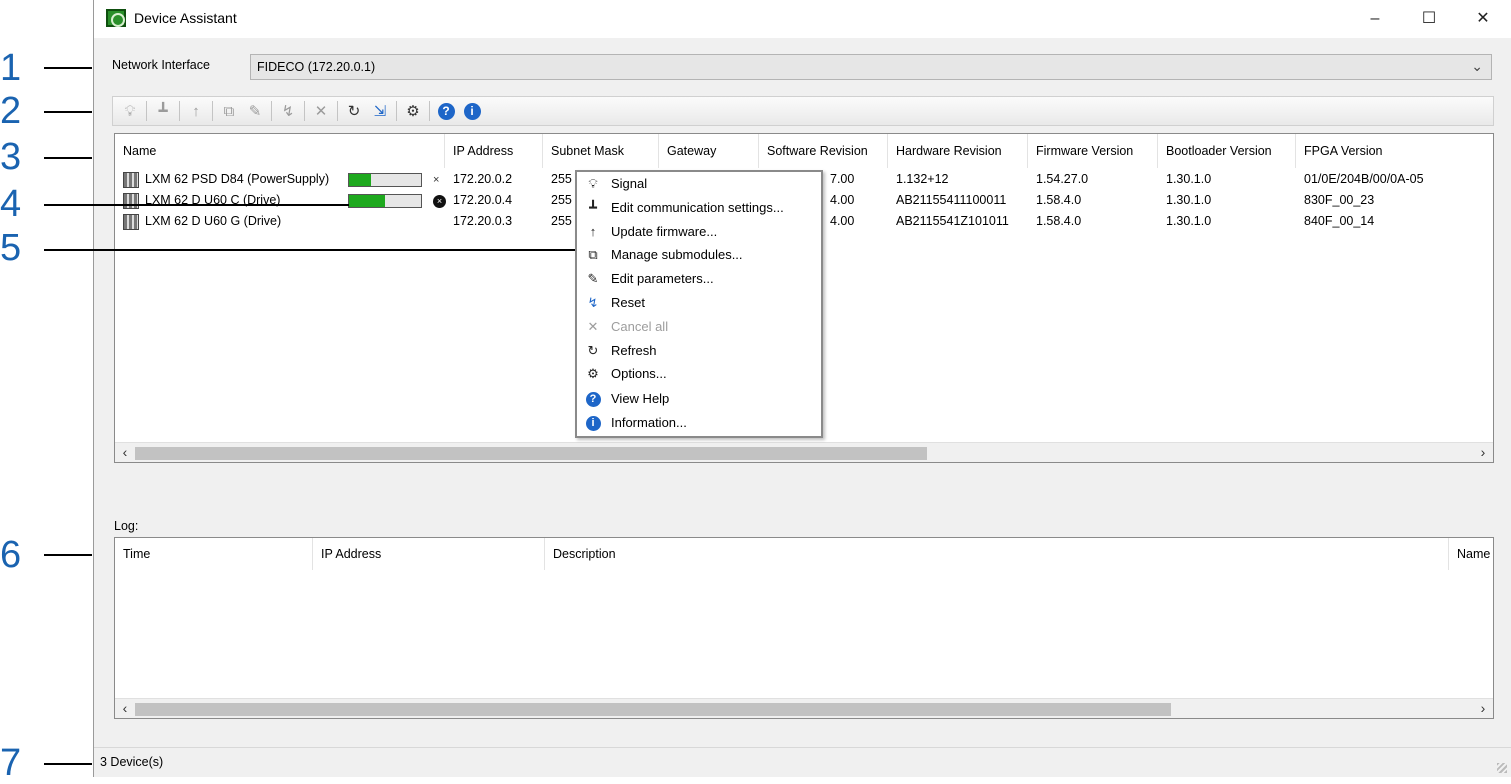  I want to click on options-button: ⚙, so click(413, 111).